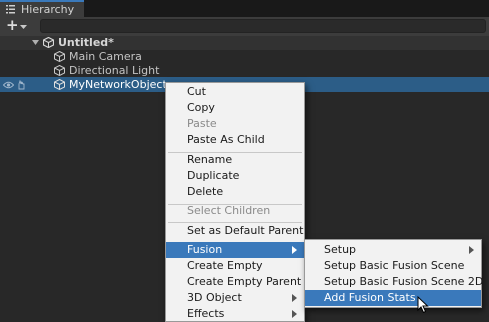 Image resolution: width=489 pixels, height=322 pixels. I want to click on menu-item-fusion: Fusion, so click(235, 250).